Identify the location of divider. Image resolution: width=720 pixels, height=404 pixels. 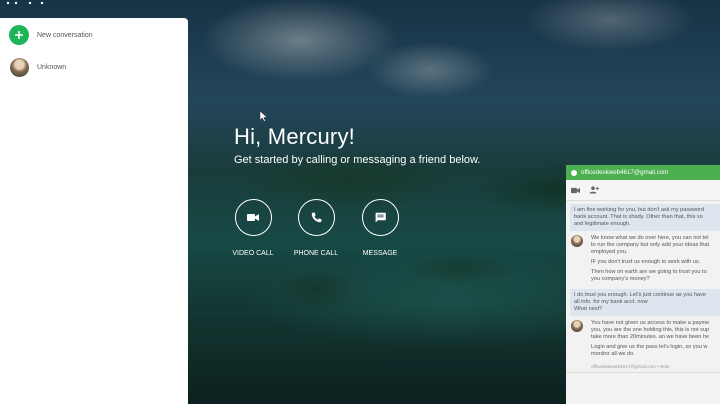
(643, 372).